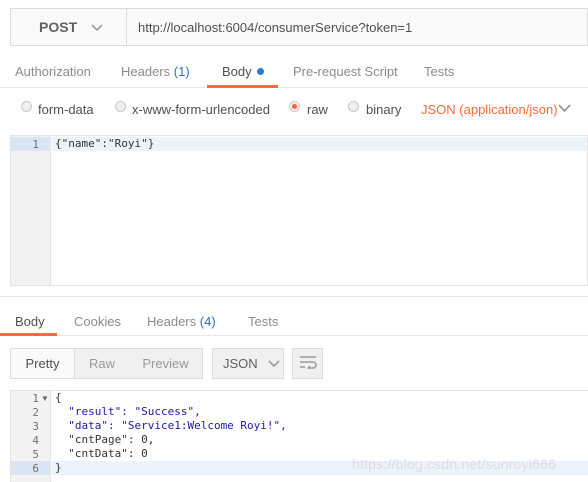  I want to click on wrap-lines-icon, so click(308, 363).